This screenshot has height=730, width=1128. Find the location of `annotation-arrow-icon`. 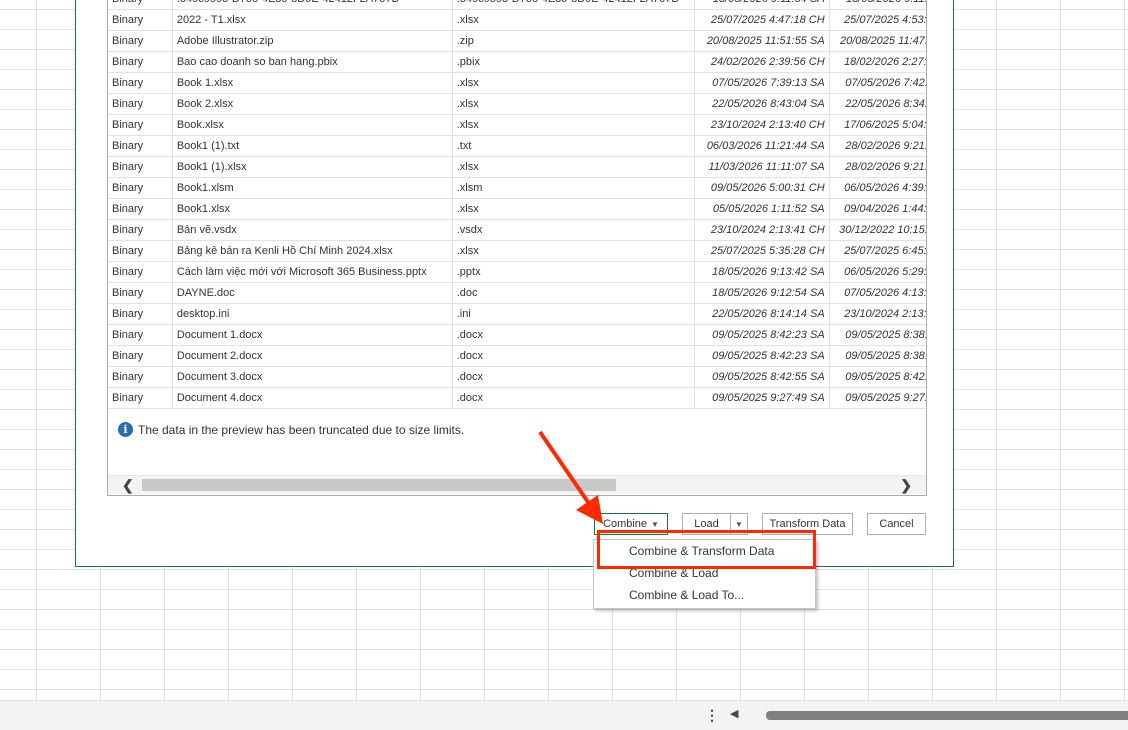

annotation-arrow-icon is located at coordinates (570, 477).